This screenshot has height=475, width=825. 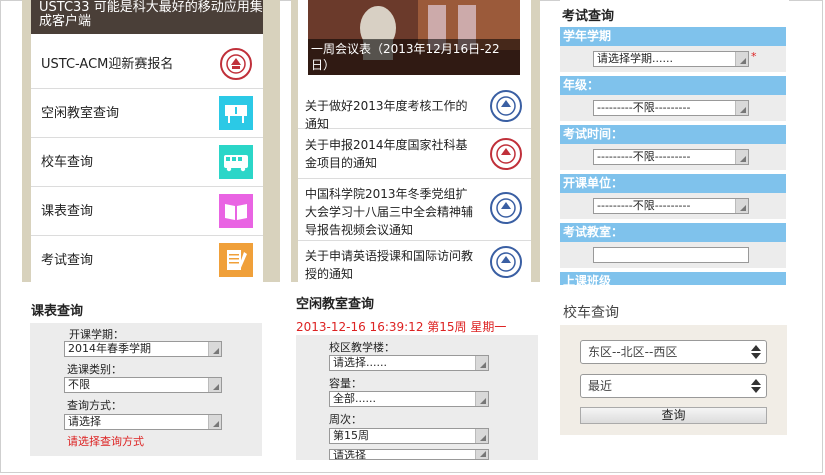 I want to click on news-item-label: 中国科学院2013年冬季党组扩大会学习十八届三中全会精神辅导报告视频会议通知, so click(x=389, y=212).